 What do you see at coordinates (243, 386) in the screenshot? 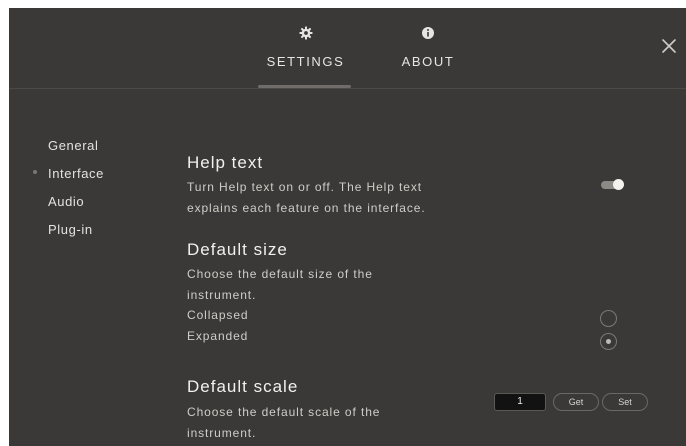
I see `default-scale-title: Default scale` at bounding box center [243, 386].